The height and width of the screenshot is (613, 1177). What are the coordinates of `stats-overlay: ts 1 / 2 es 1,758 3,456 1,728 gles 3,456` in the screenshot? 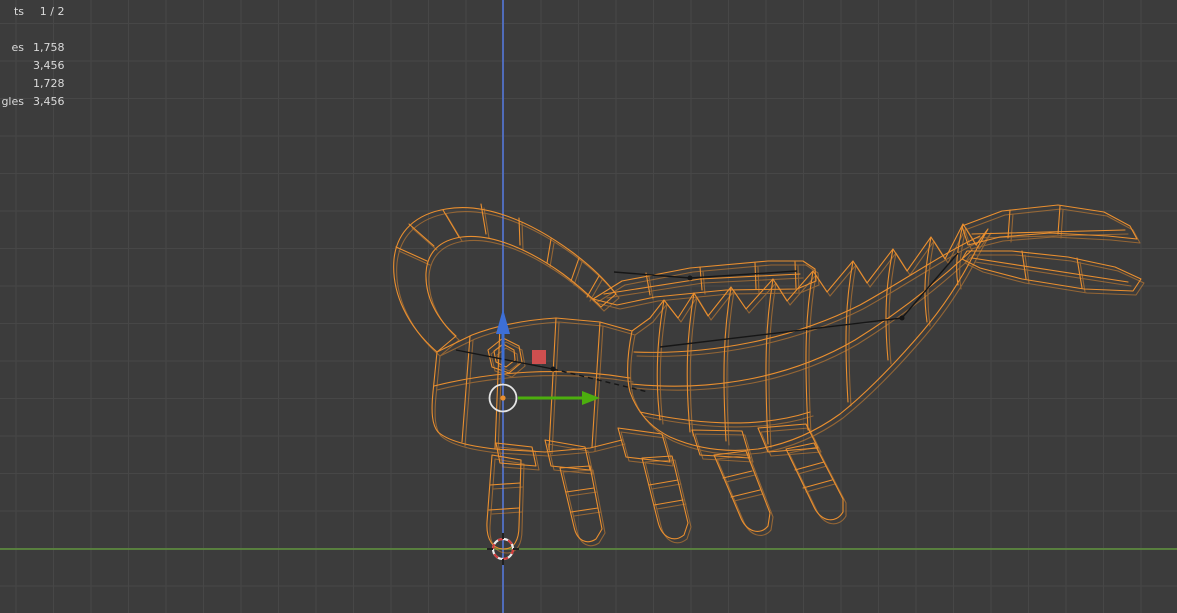 It's located at (32, 57).